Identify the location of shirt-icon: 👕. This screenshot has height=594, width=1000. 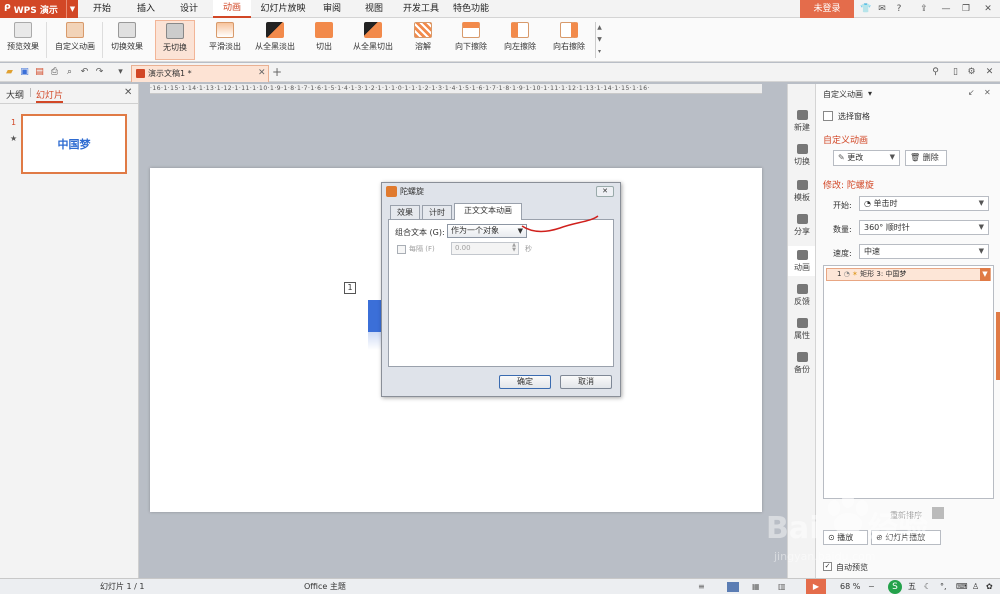
(866, 9).